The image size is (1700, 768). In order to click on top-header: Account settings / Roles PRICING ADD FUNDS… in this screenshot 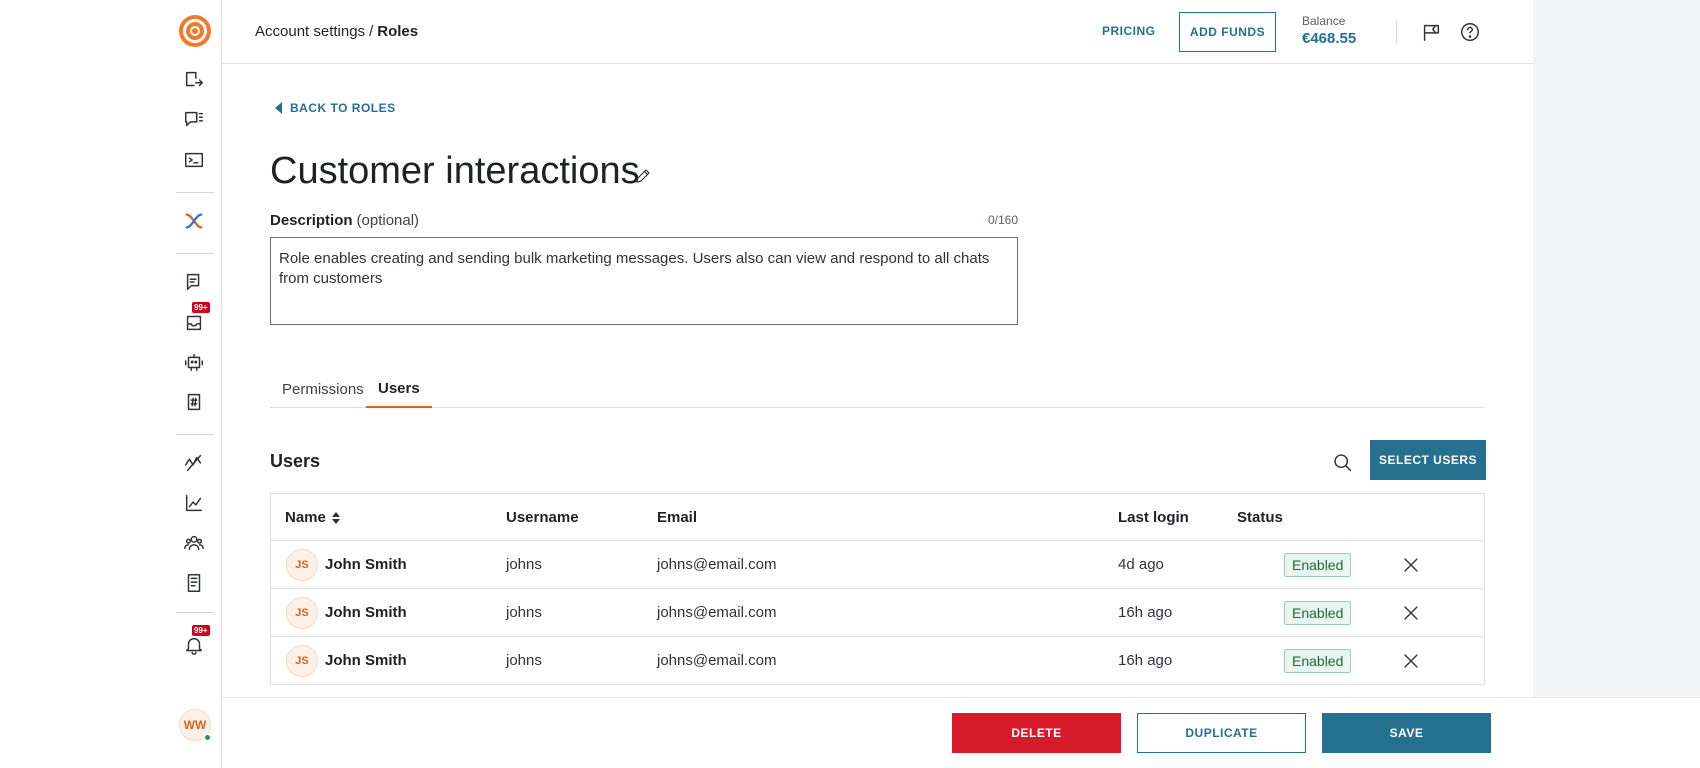, I will do `click(877, 32)`.